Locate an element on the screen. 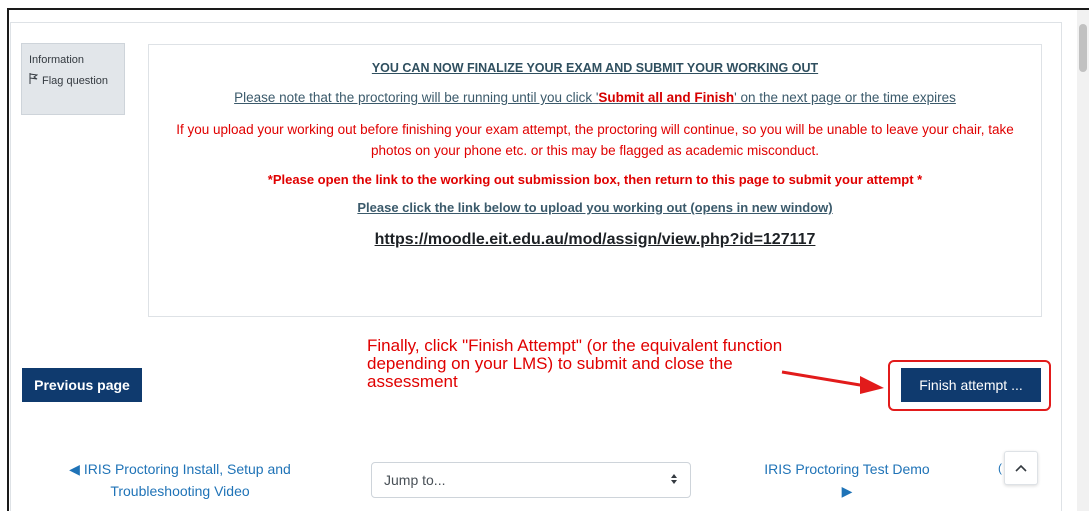 The image size is (1089, 511). next-activity-link: IRIS Proctoring Test Demo ▶ is located at coordinates (847, 480).